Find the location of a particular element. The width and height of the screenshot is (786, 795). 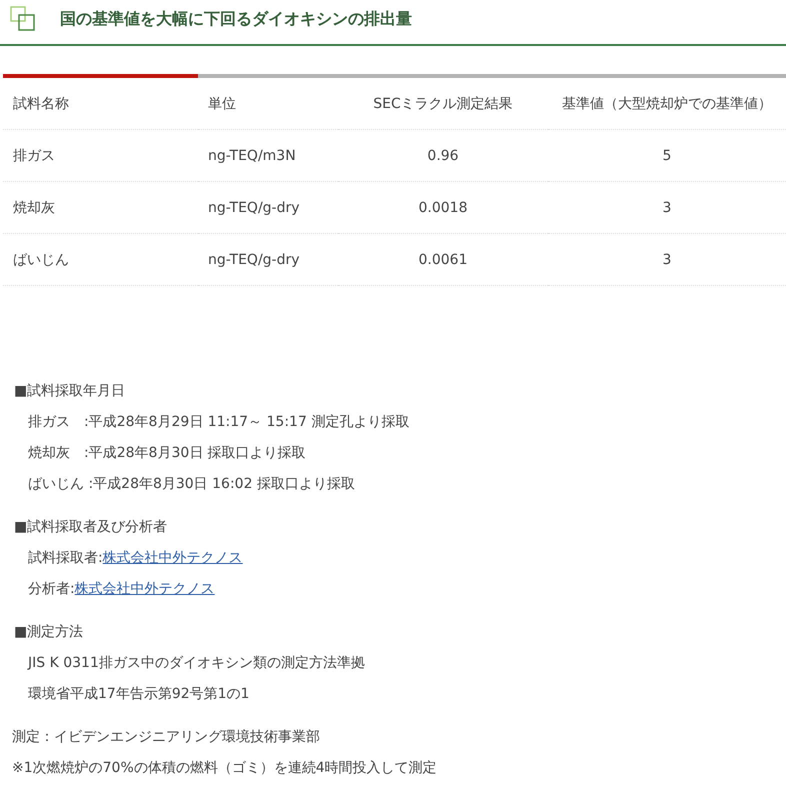

table-cell: 5 is located at coordinates (667, 156).